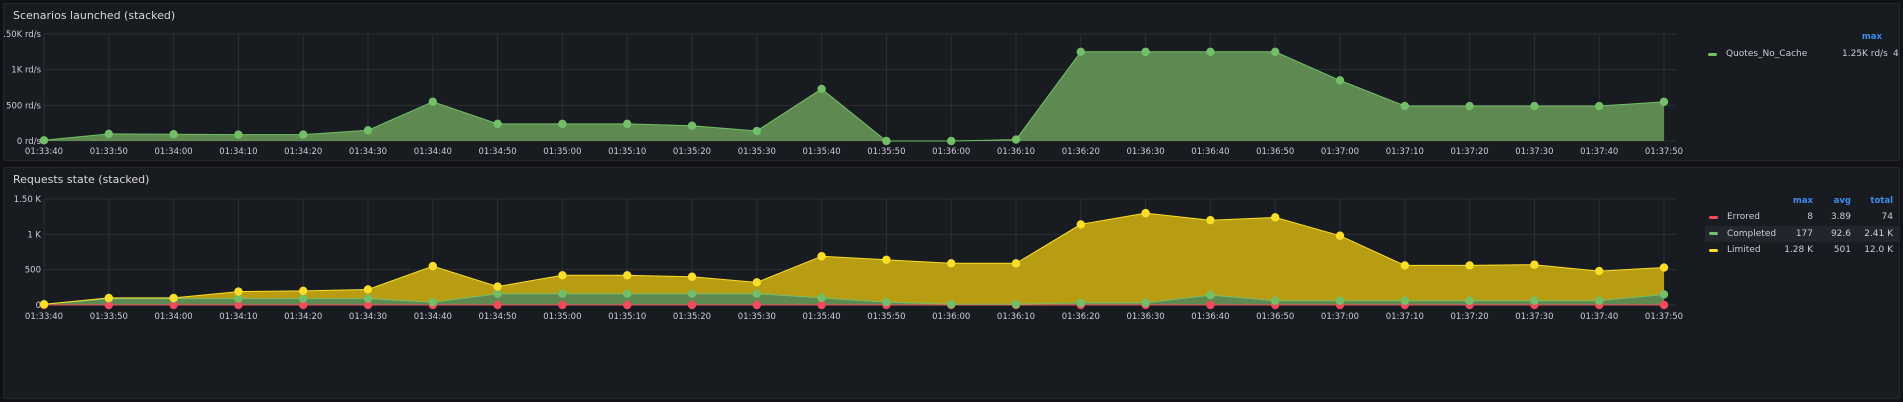  Describe the element at coordinates (433, 317) in the screenshot. I see `x-tick-label: 01:34:40` at that location.